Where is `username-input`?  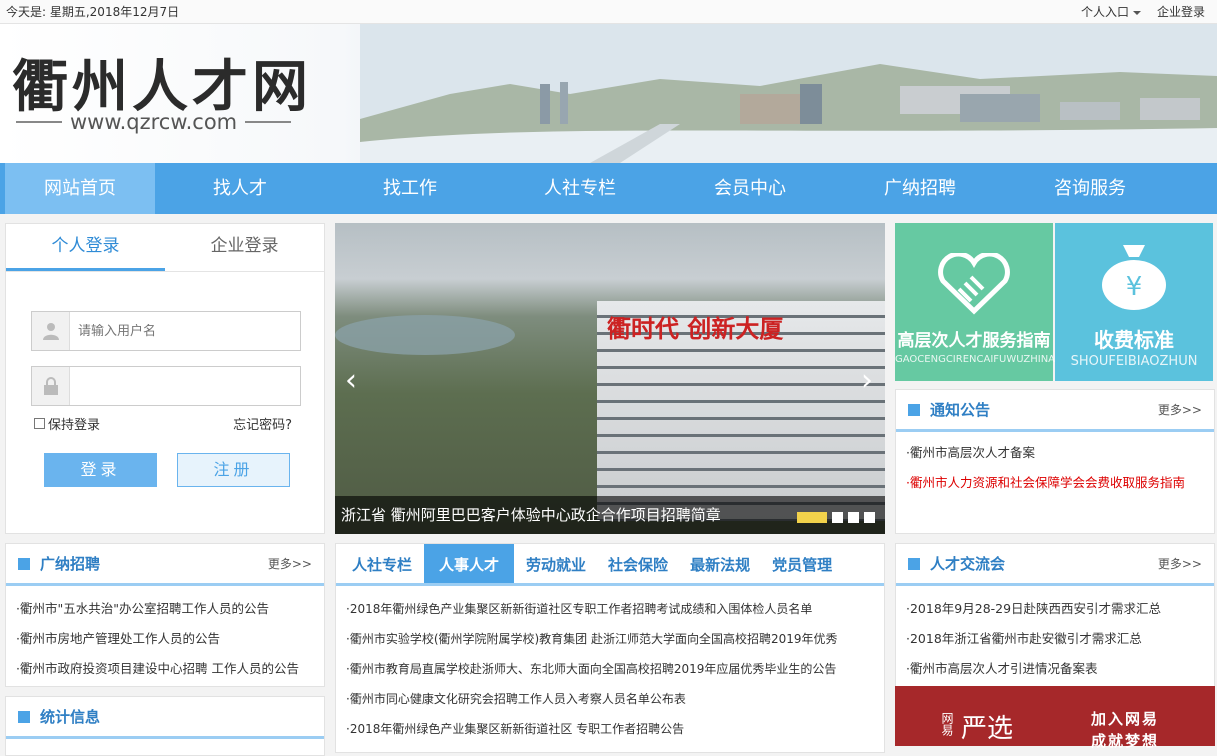
username-input is located at coordinates (185, 331).